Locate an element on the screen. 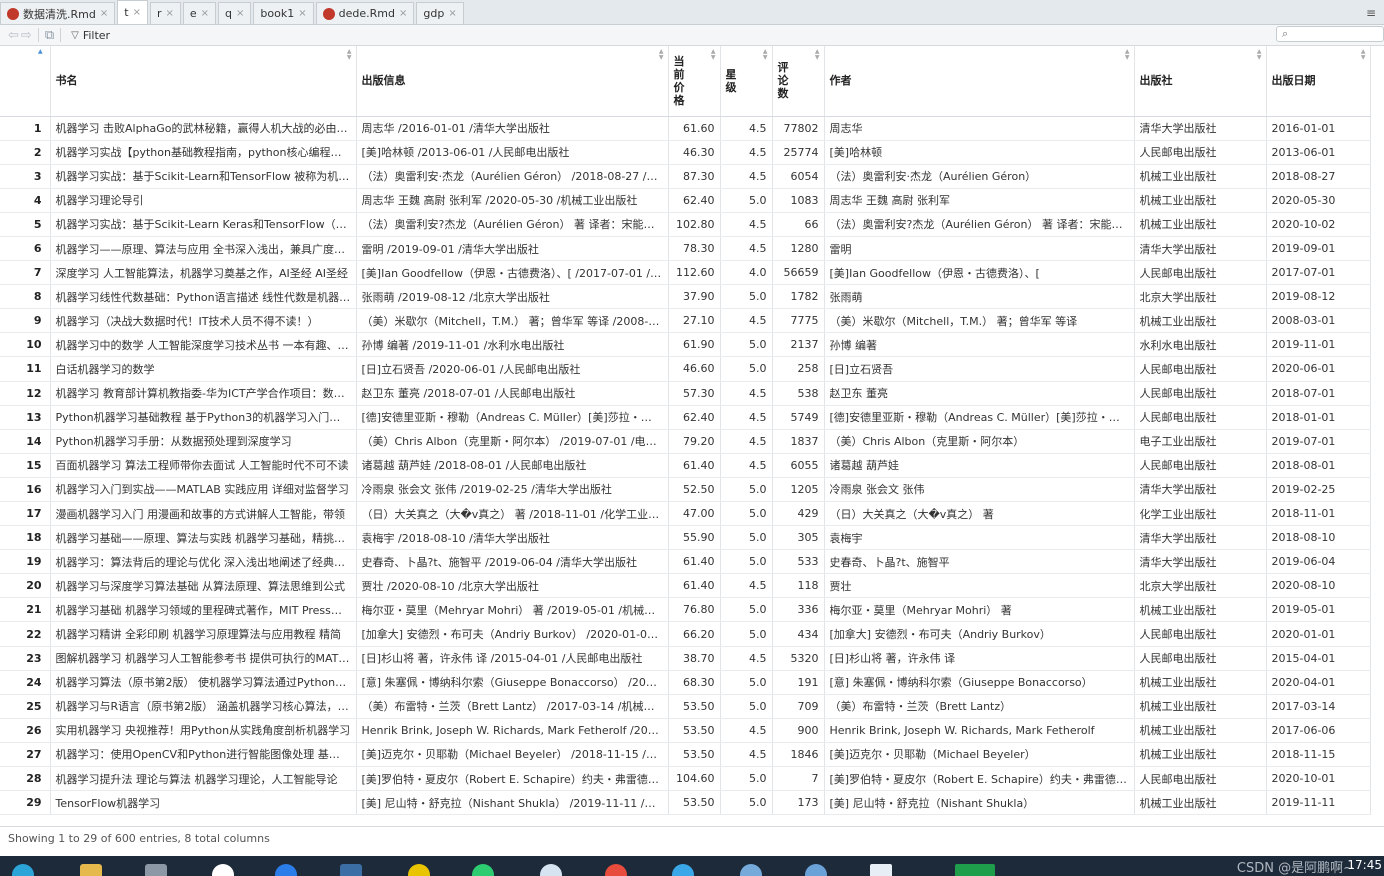 The image size is (1384, 876). table-cell: 周志华 is located at coordinates (979, 128).